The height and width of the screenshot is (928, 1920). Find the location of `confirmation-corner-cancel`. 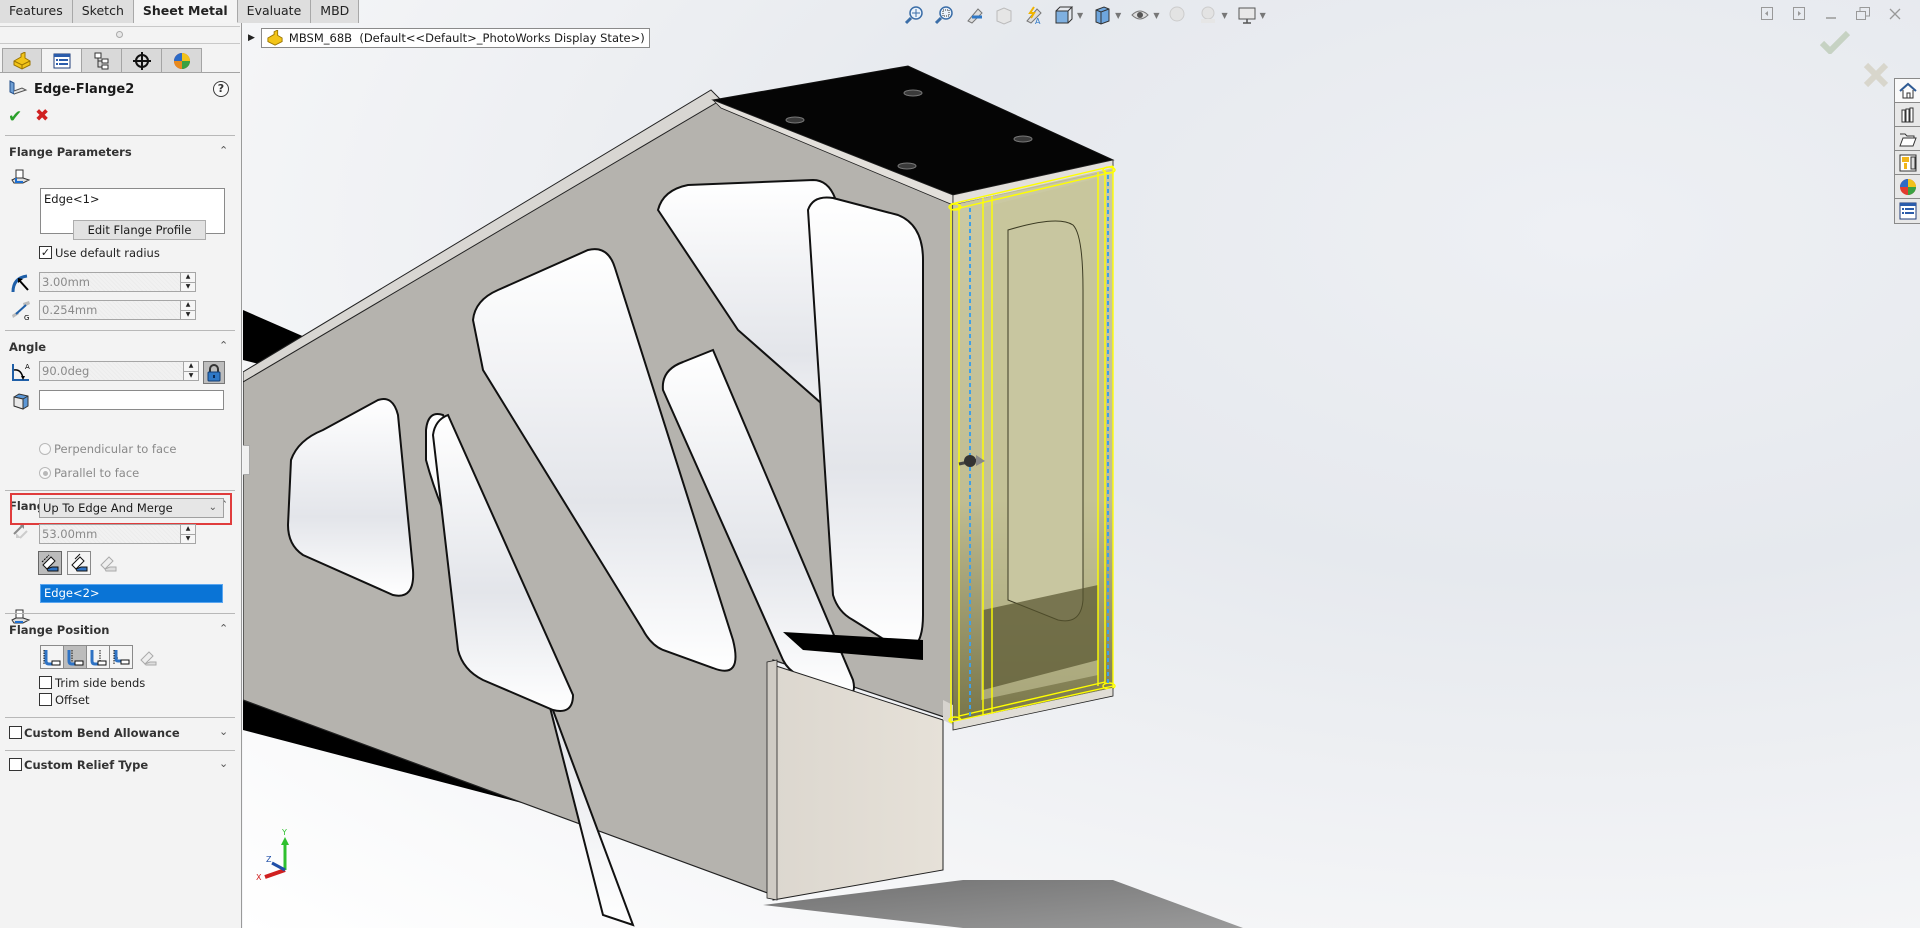

confirmation-corner-cancel is located at coordinates (1876, 76).